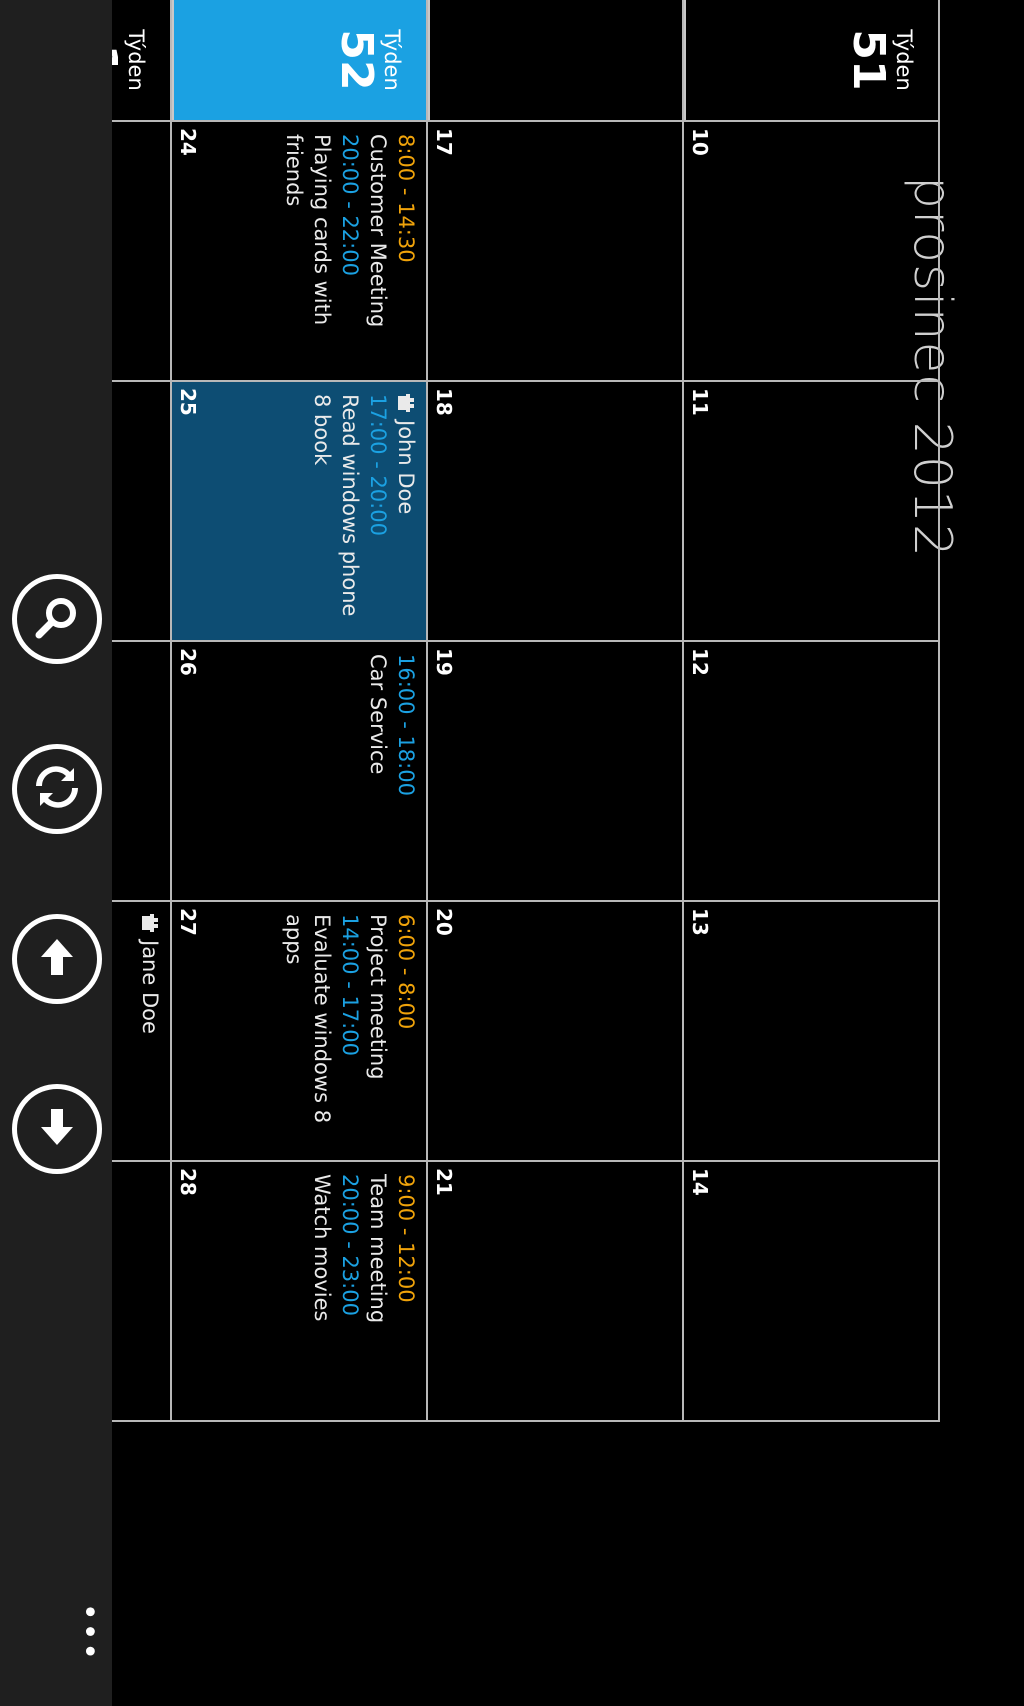 The width and height of the screenshot is (1024, 1706). What do you see at coordinates (188, 922) in the screenshot?
I see `day-number: 27` at bounding box center [188, 922].